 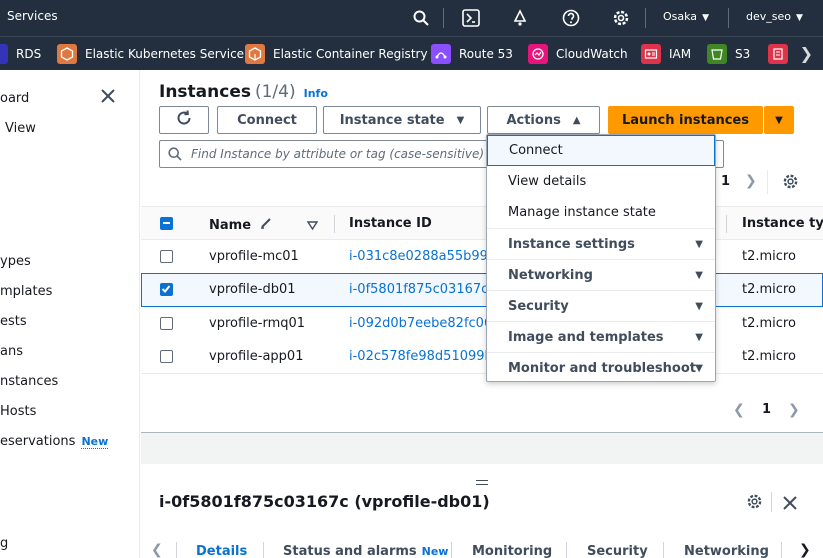 I want to click on region-selector: Osaka ▼, so click(x=686, y=16).